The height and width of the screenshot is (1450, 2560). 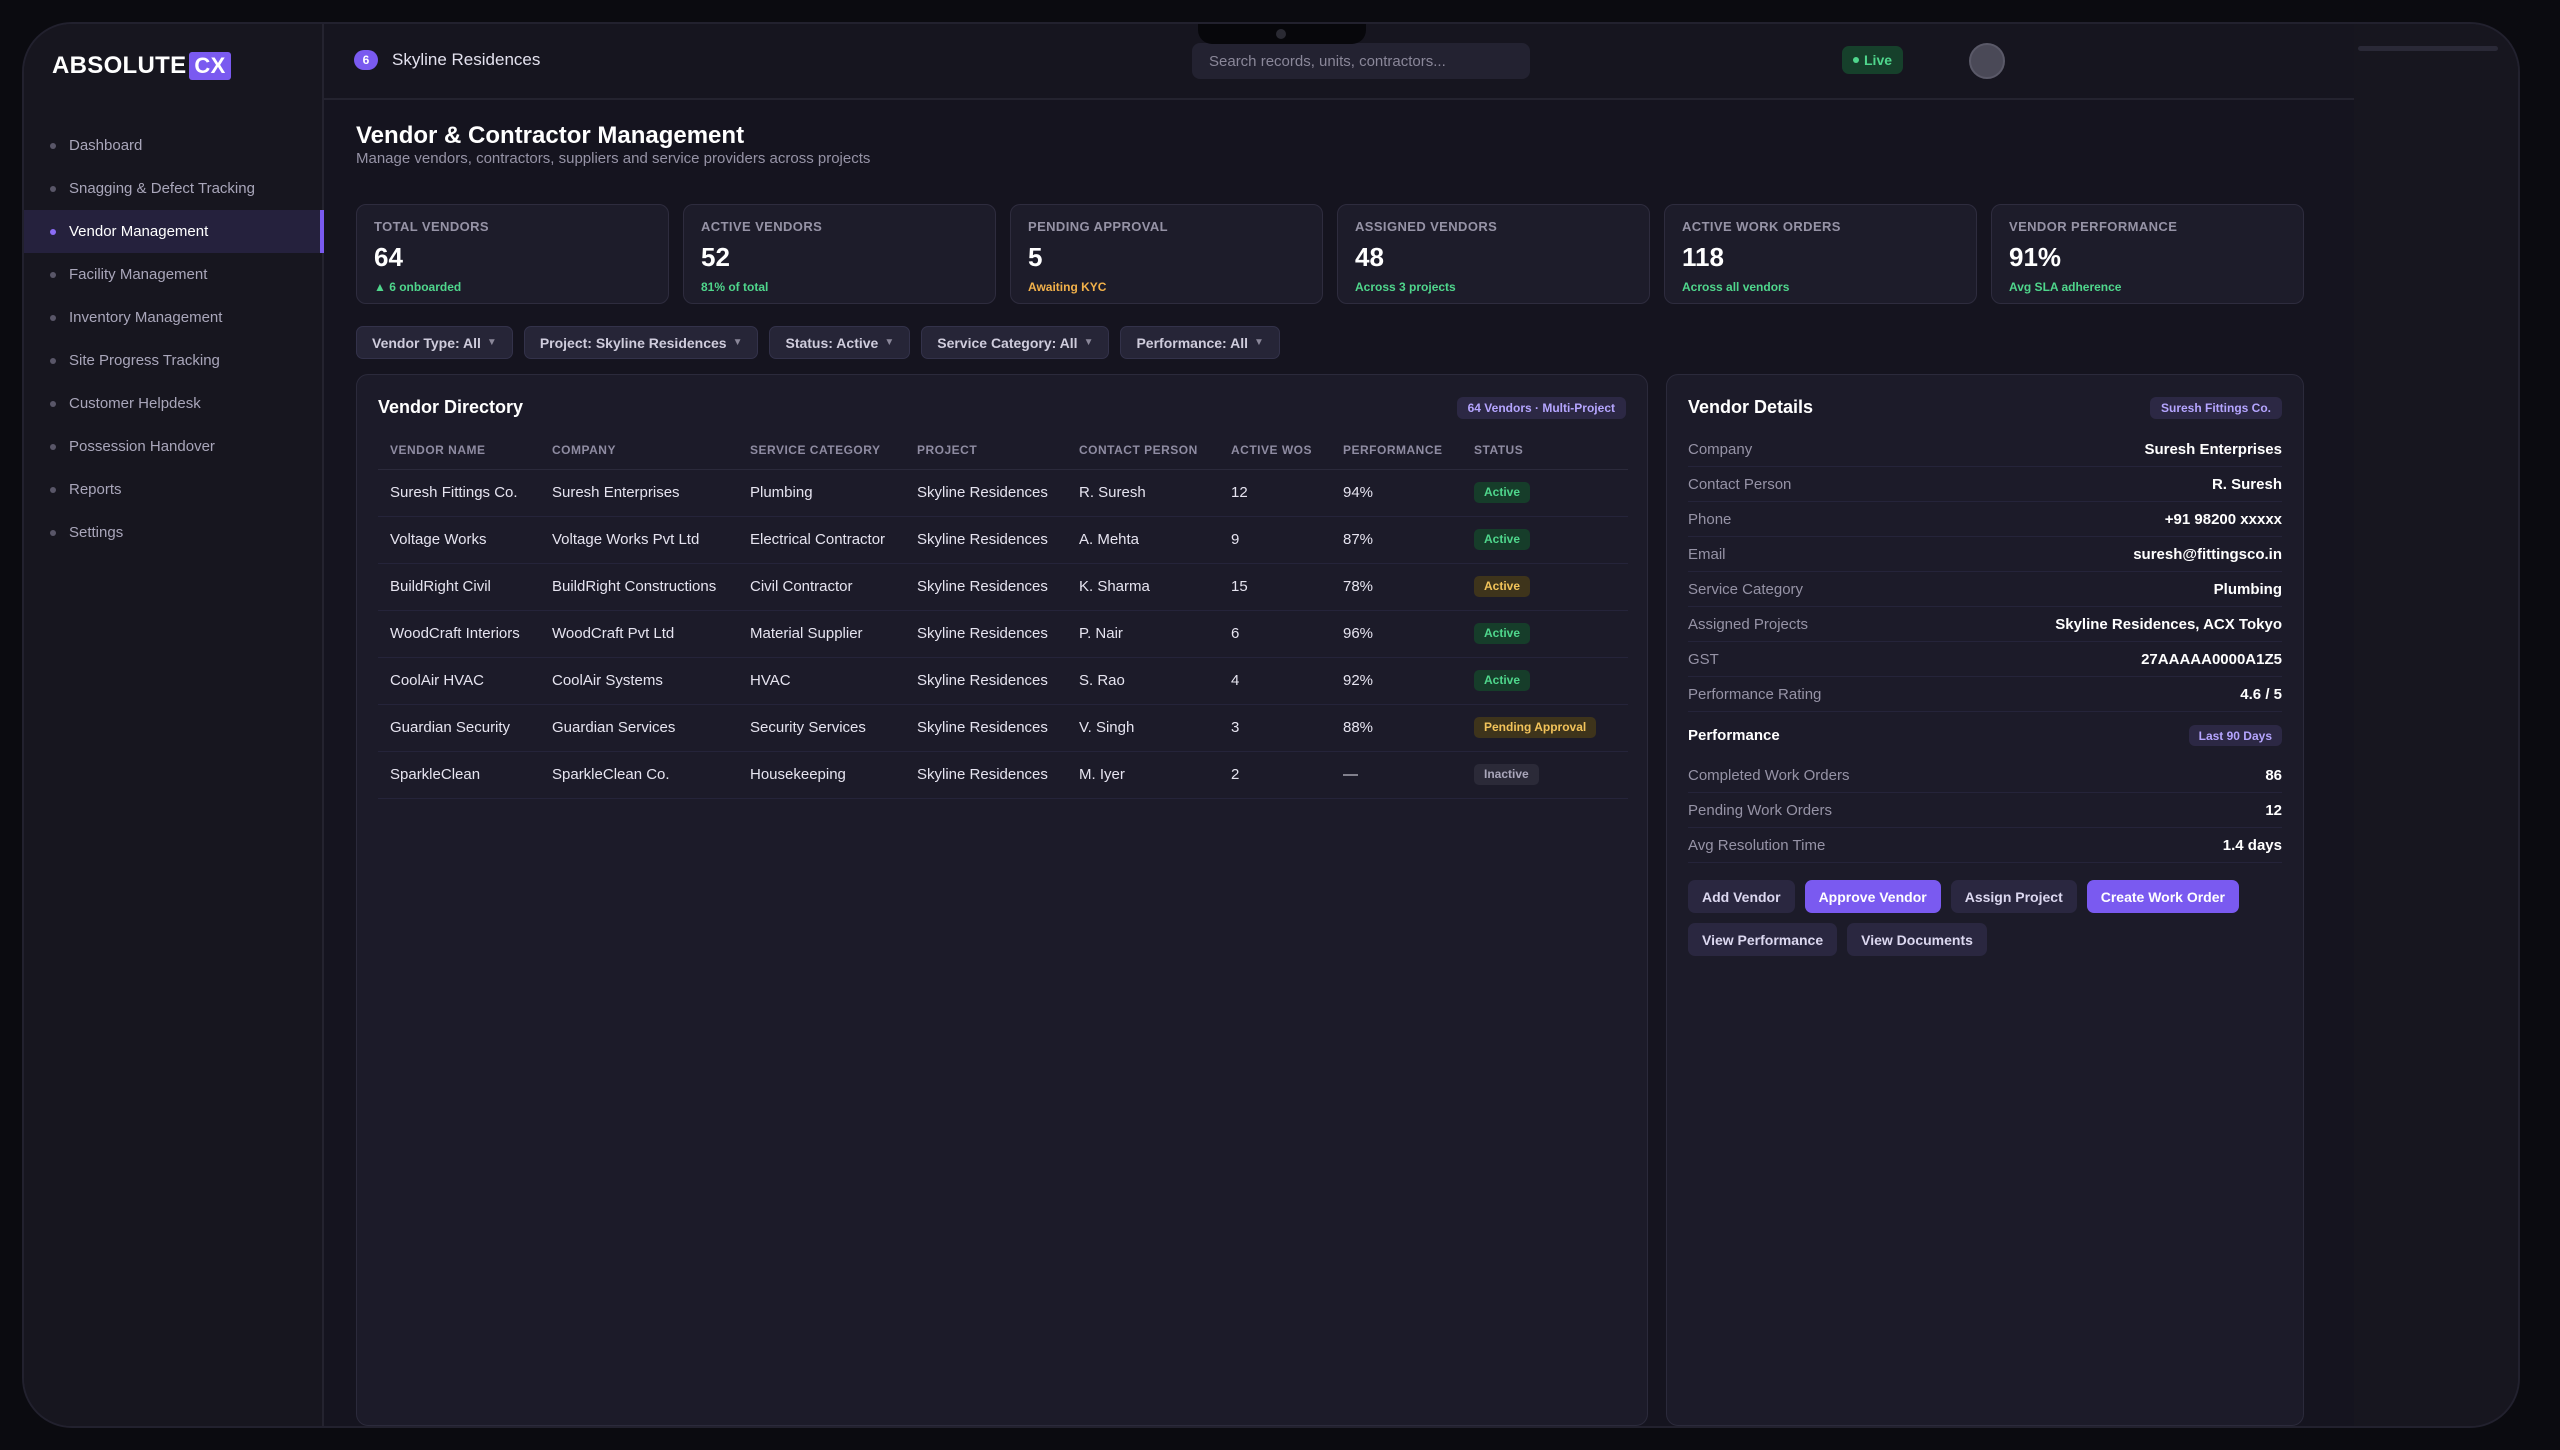 I want to click on cell-contact: A. Mehta, so click(x=1143, y=540).